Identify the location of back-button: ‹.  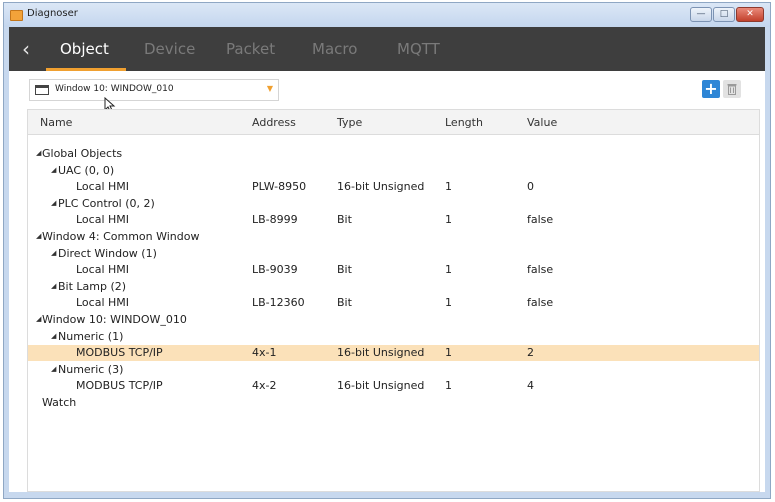
(26, 49).